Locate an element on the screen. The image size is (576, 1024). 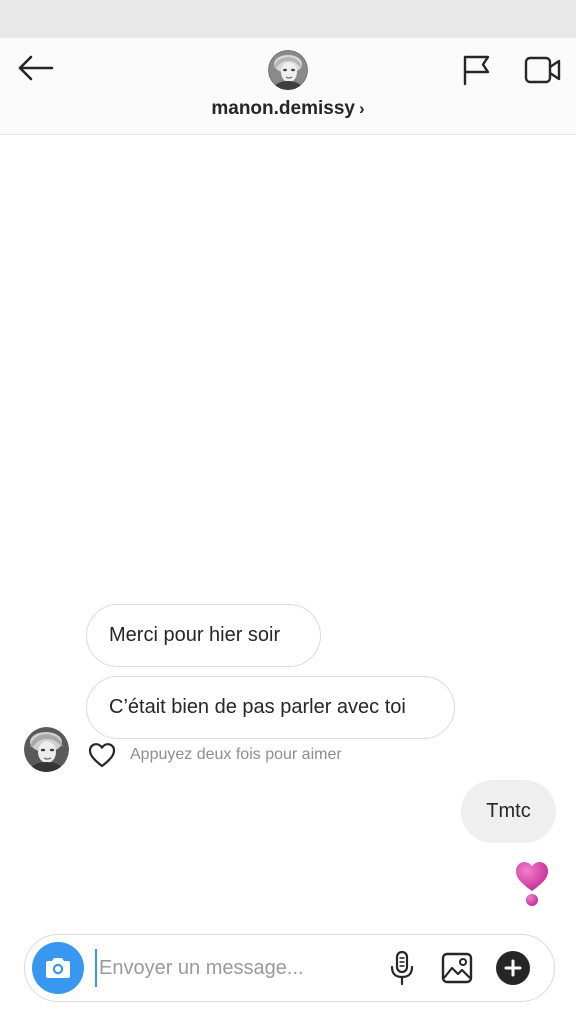
message-text: Merci pour hier soir is located at coordinates (195, 635).